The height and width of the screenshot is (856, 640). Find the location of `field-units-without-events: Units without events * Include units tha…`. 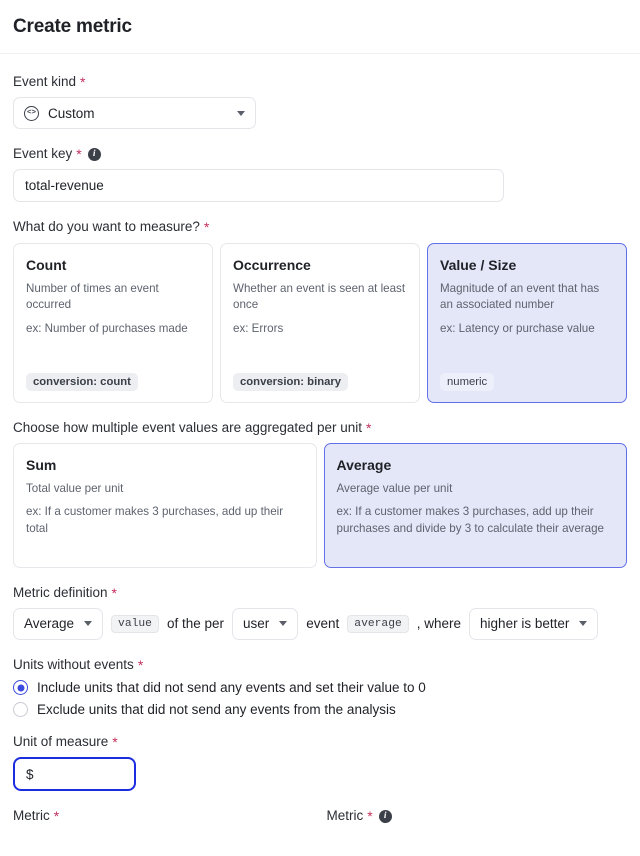

field-units-without-events: Units without events * Include units tha… is located at coordinates (320, 687).